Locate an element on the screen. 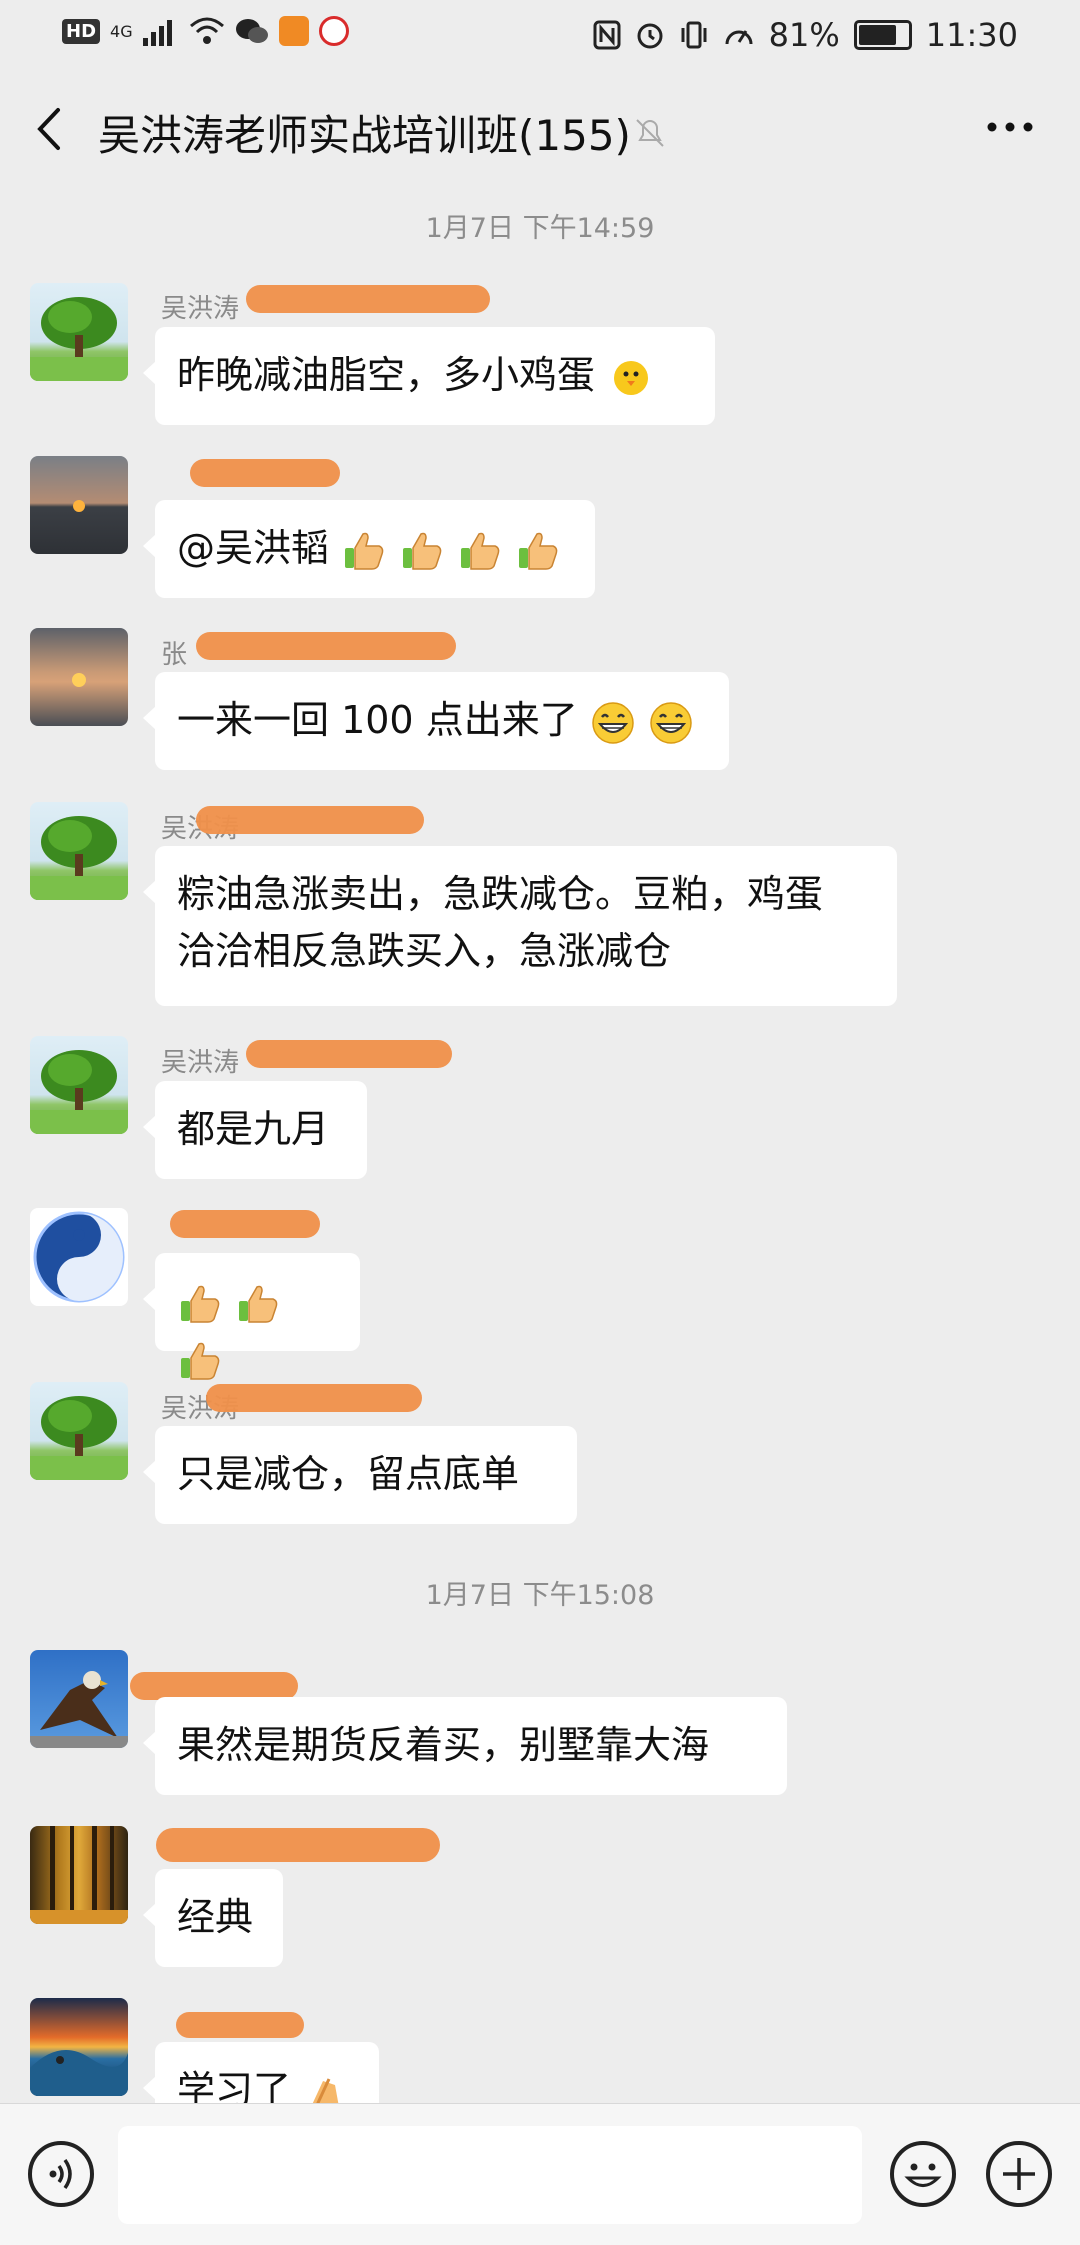 The image size is (1080, 2245). more-dots-icon is located at coordinates (1010, 127).